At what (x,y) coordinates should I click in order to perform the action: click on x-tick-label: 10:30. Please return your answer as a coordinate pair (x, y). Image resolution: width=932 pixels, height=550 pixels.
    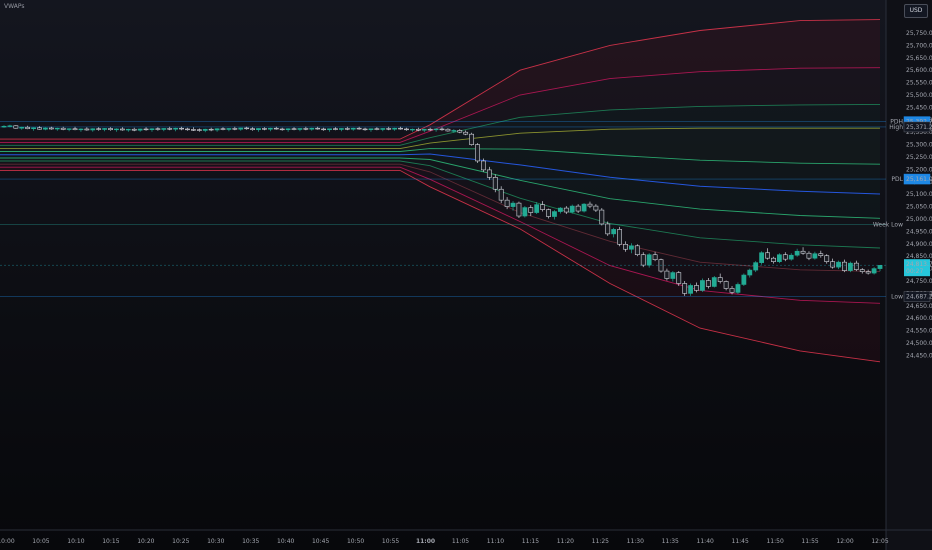
    Looking at the image, I should click on (215, 541).